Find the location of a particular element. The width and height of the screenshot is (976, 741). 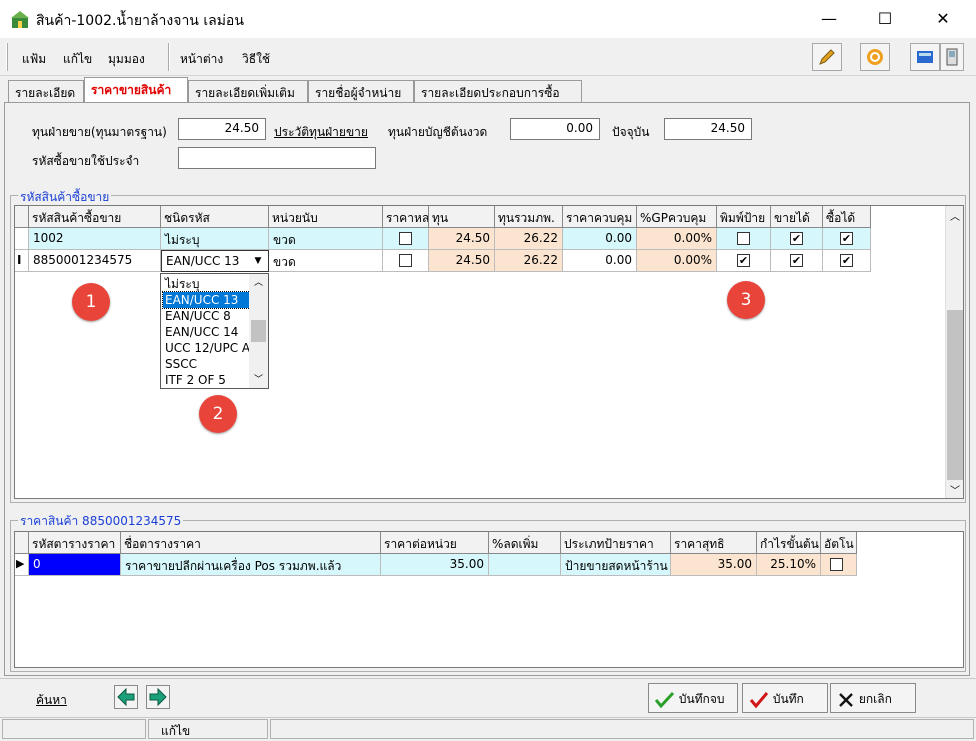

table-row-2-control-price: 0.00 is located at coordinates (600, 261).